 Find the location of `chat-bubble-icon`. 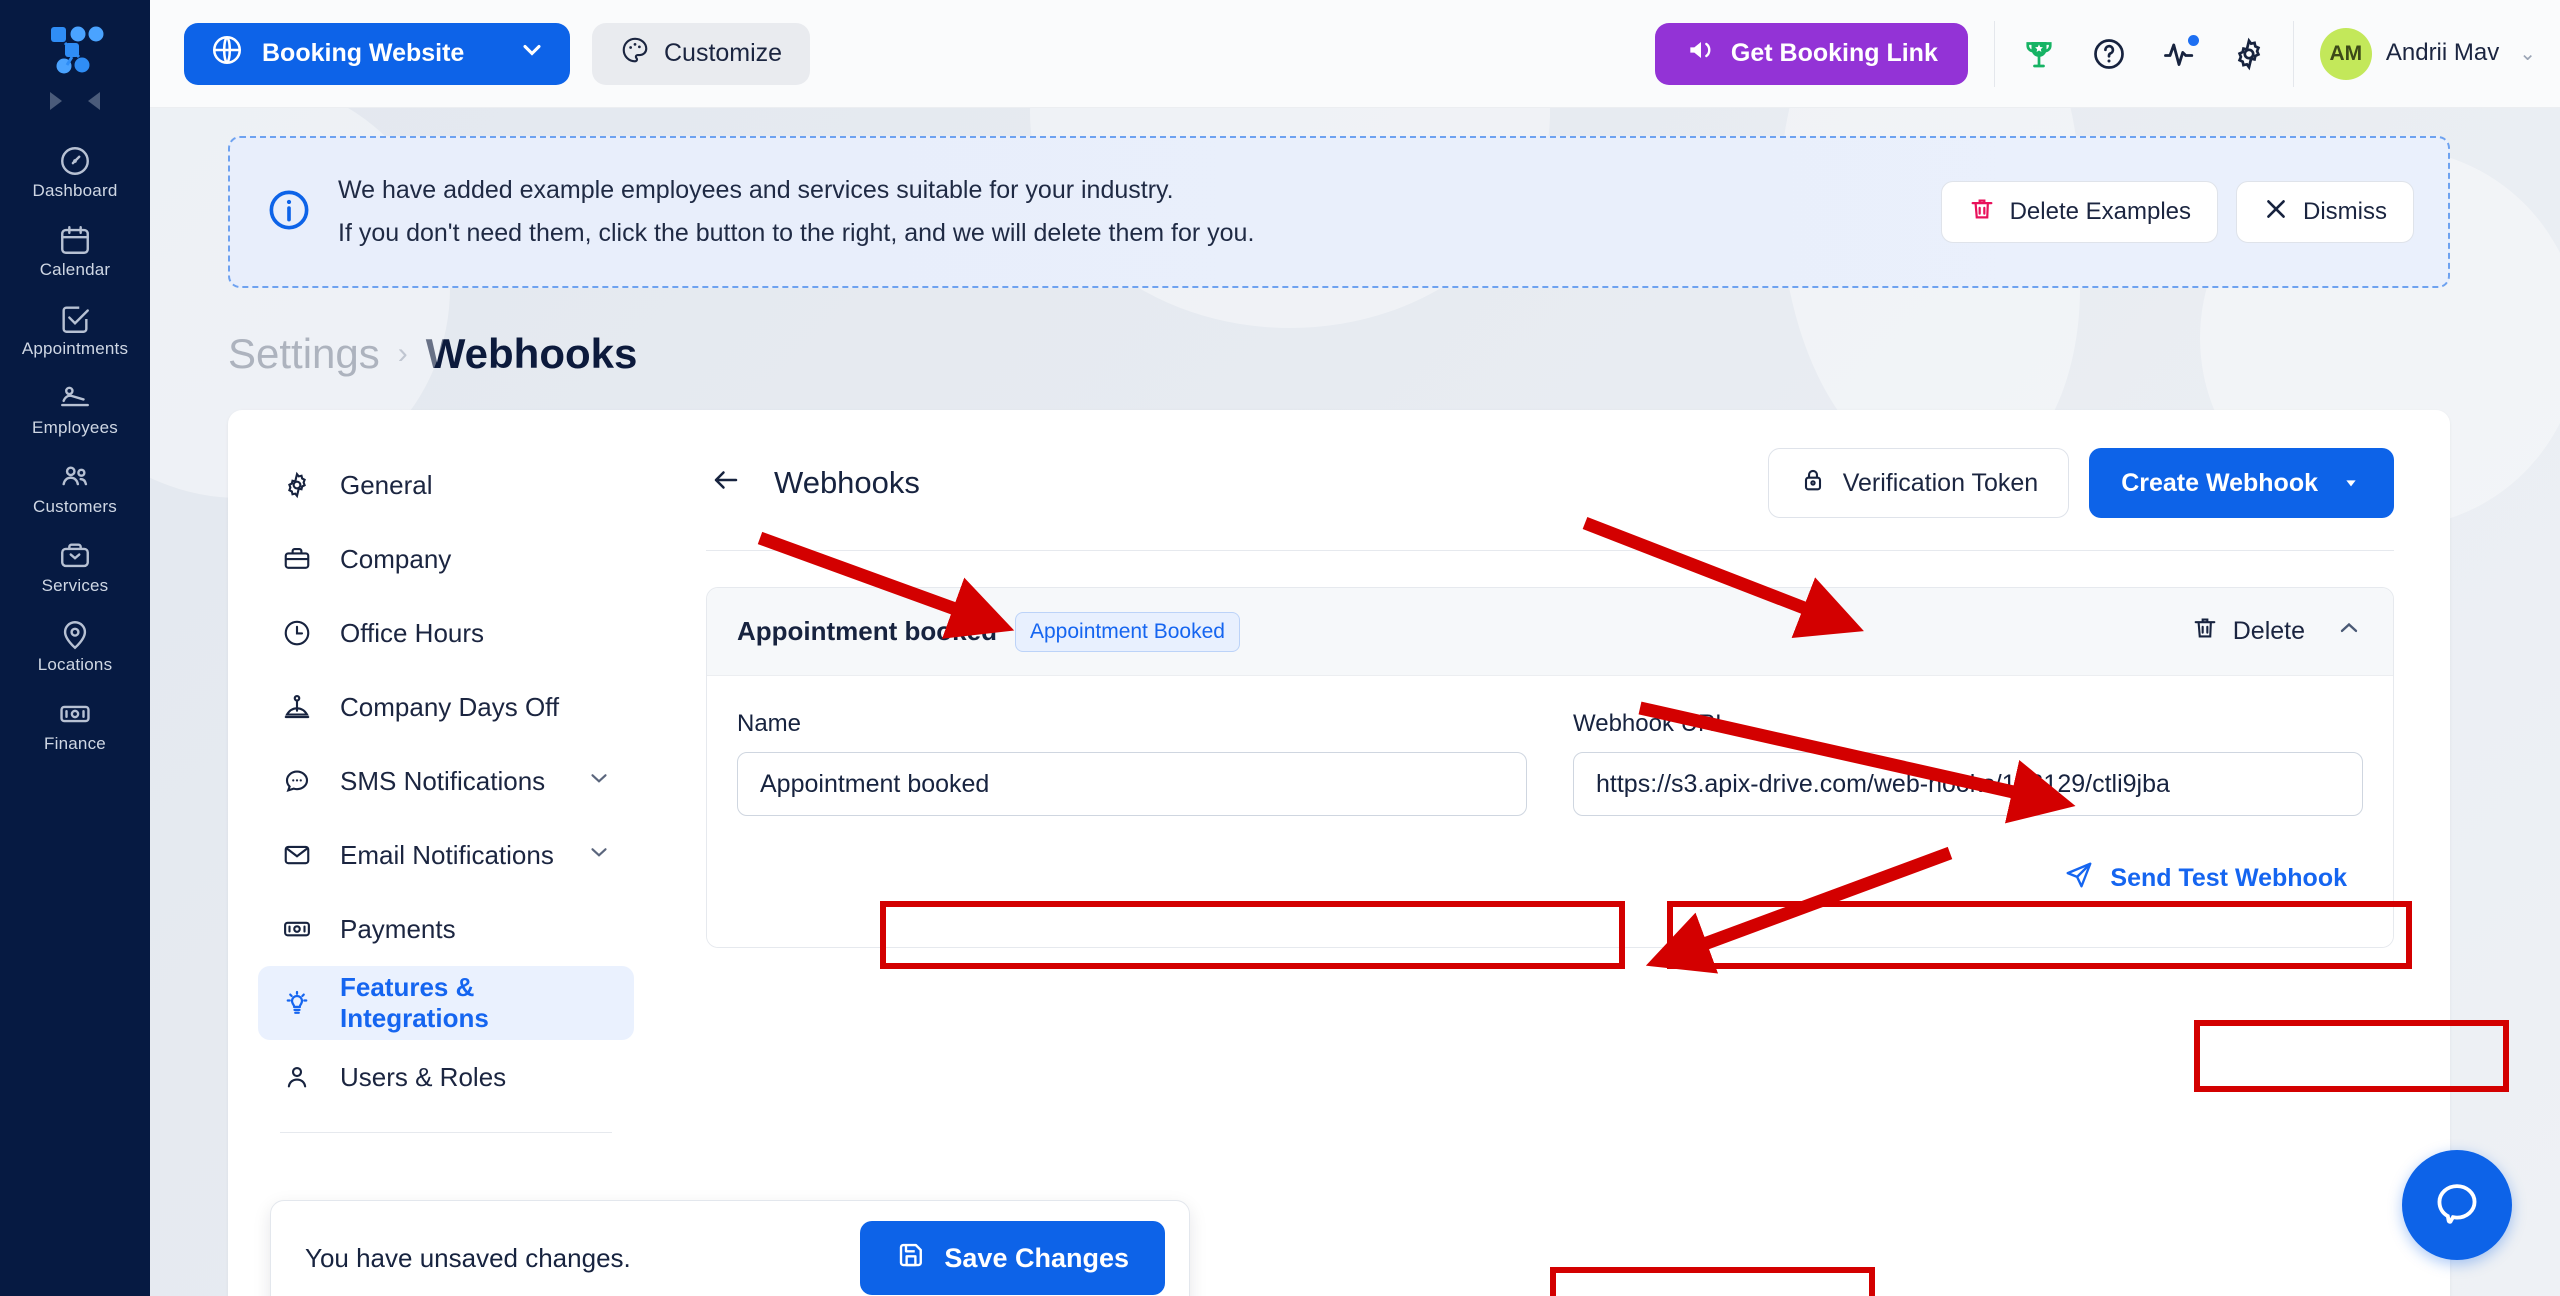

chat-bubble-icon is located at coordinates (2457, 1205).